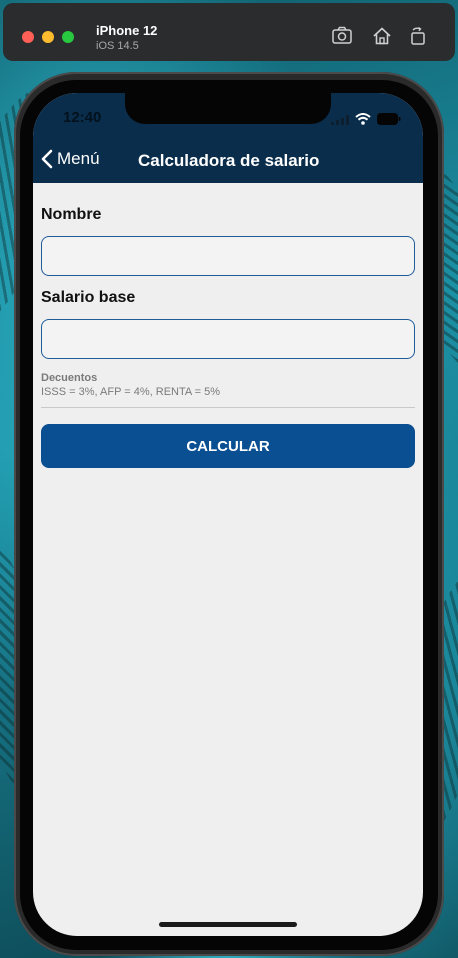 The image size is (458, 958). What do you see at coordinates (418, 36) in the screenshot?
I see `rotate-icon` at bounding box center [418, 36].